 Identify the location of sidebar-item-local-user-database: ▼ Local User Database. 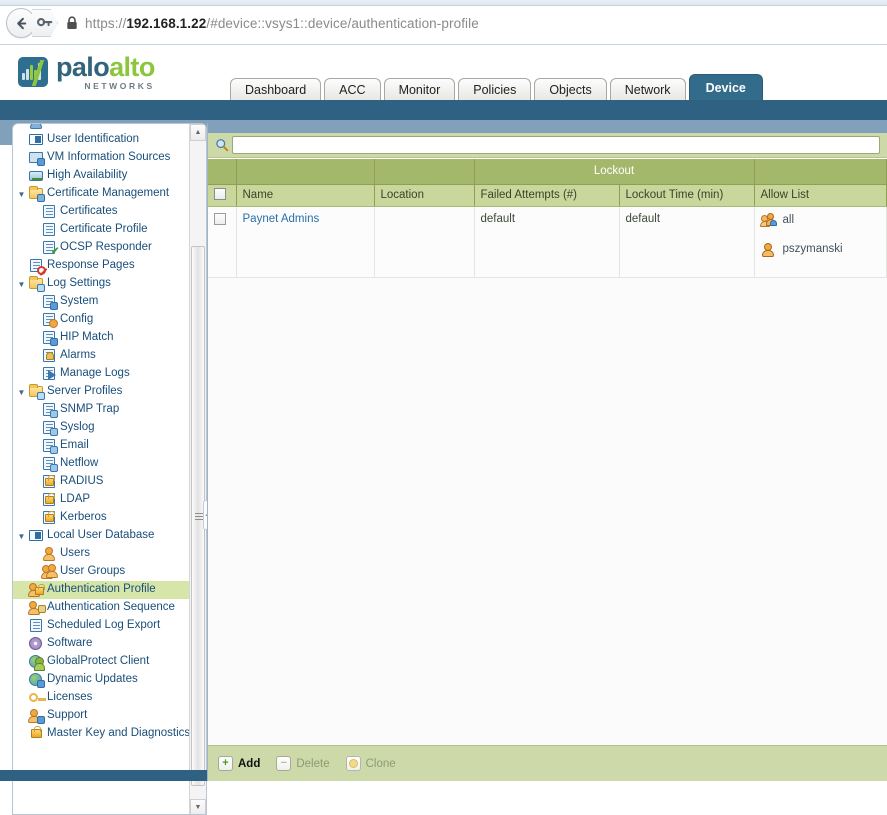
(102, 536).